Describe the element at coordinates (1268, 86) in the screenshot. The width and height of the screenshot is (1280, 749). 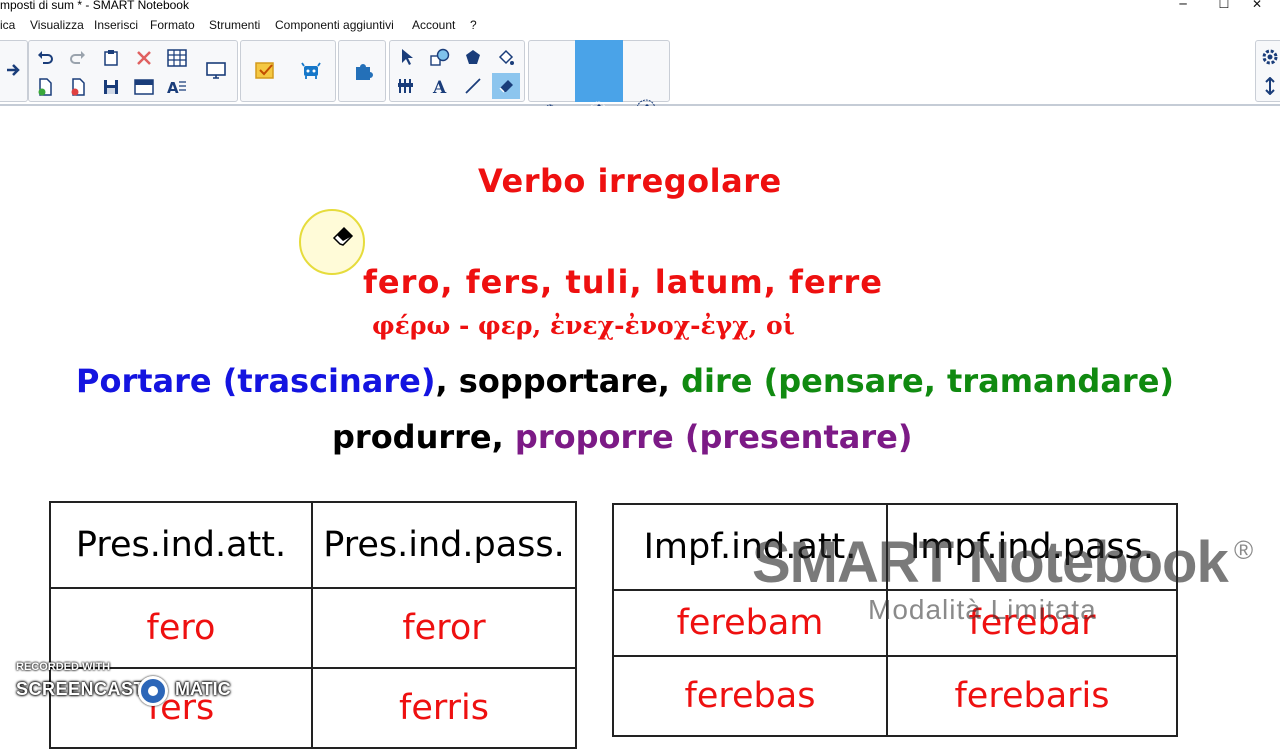
I see `toolbar-move-icon` at that location.